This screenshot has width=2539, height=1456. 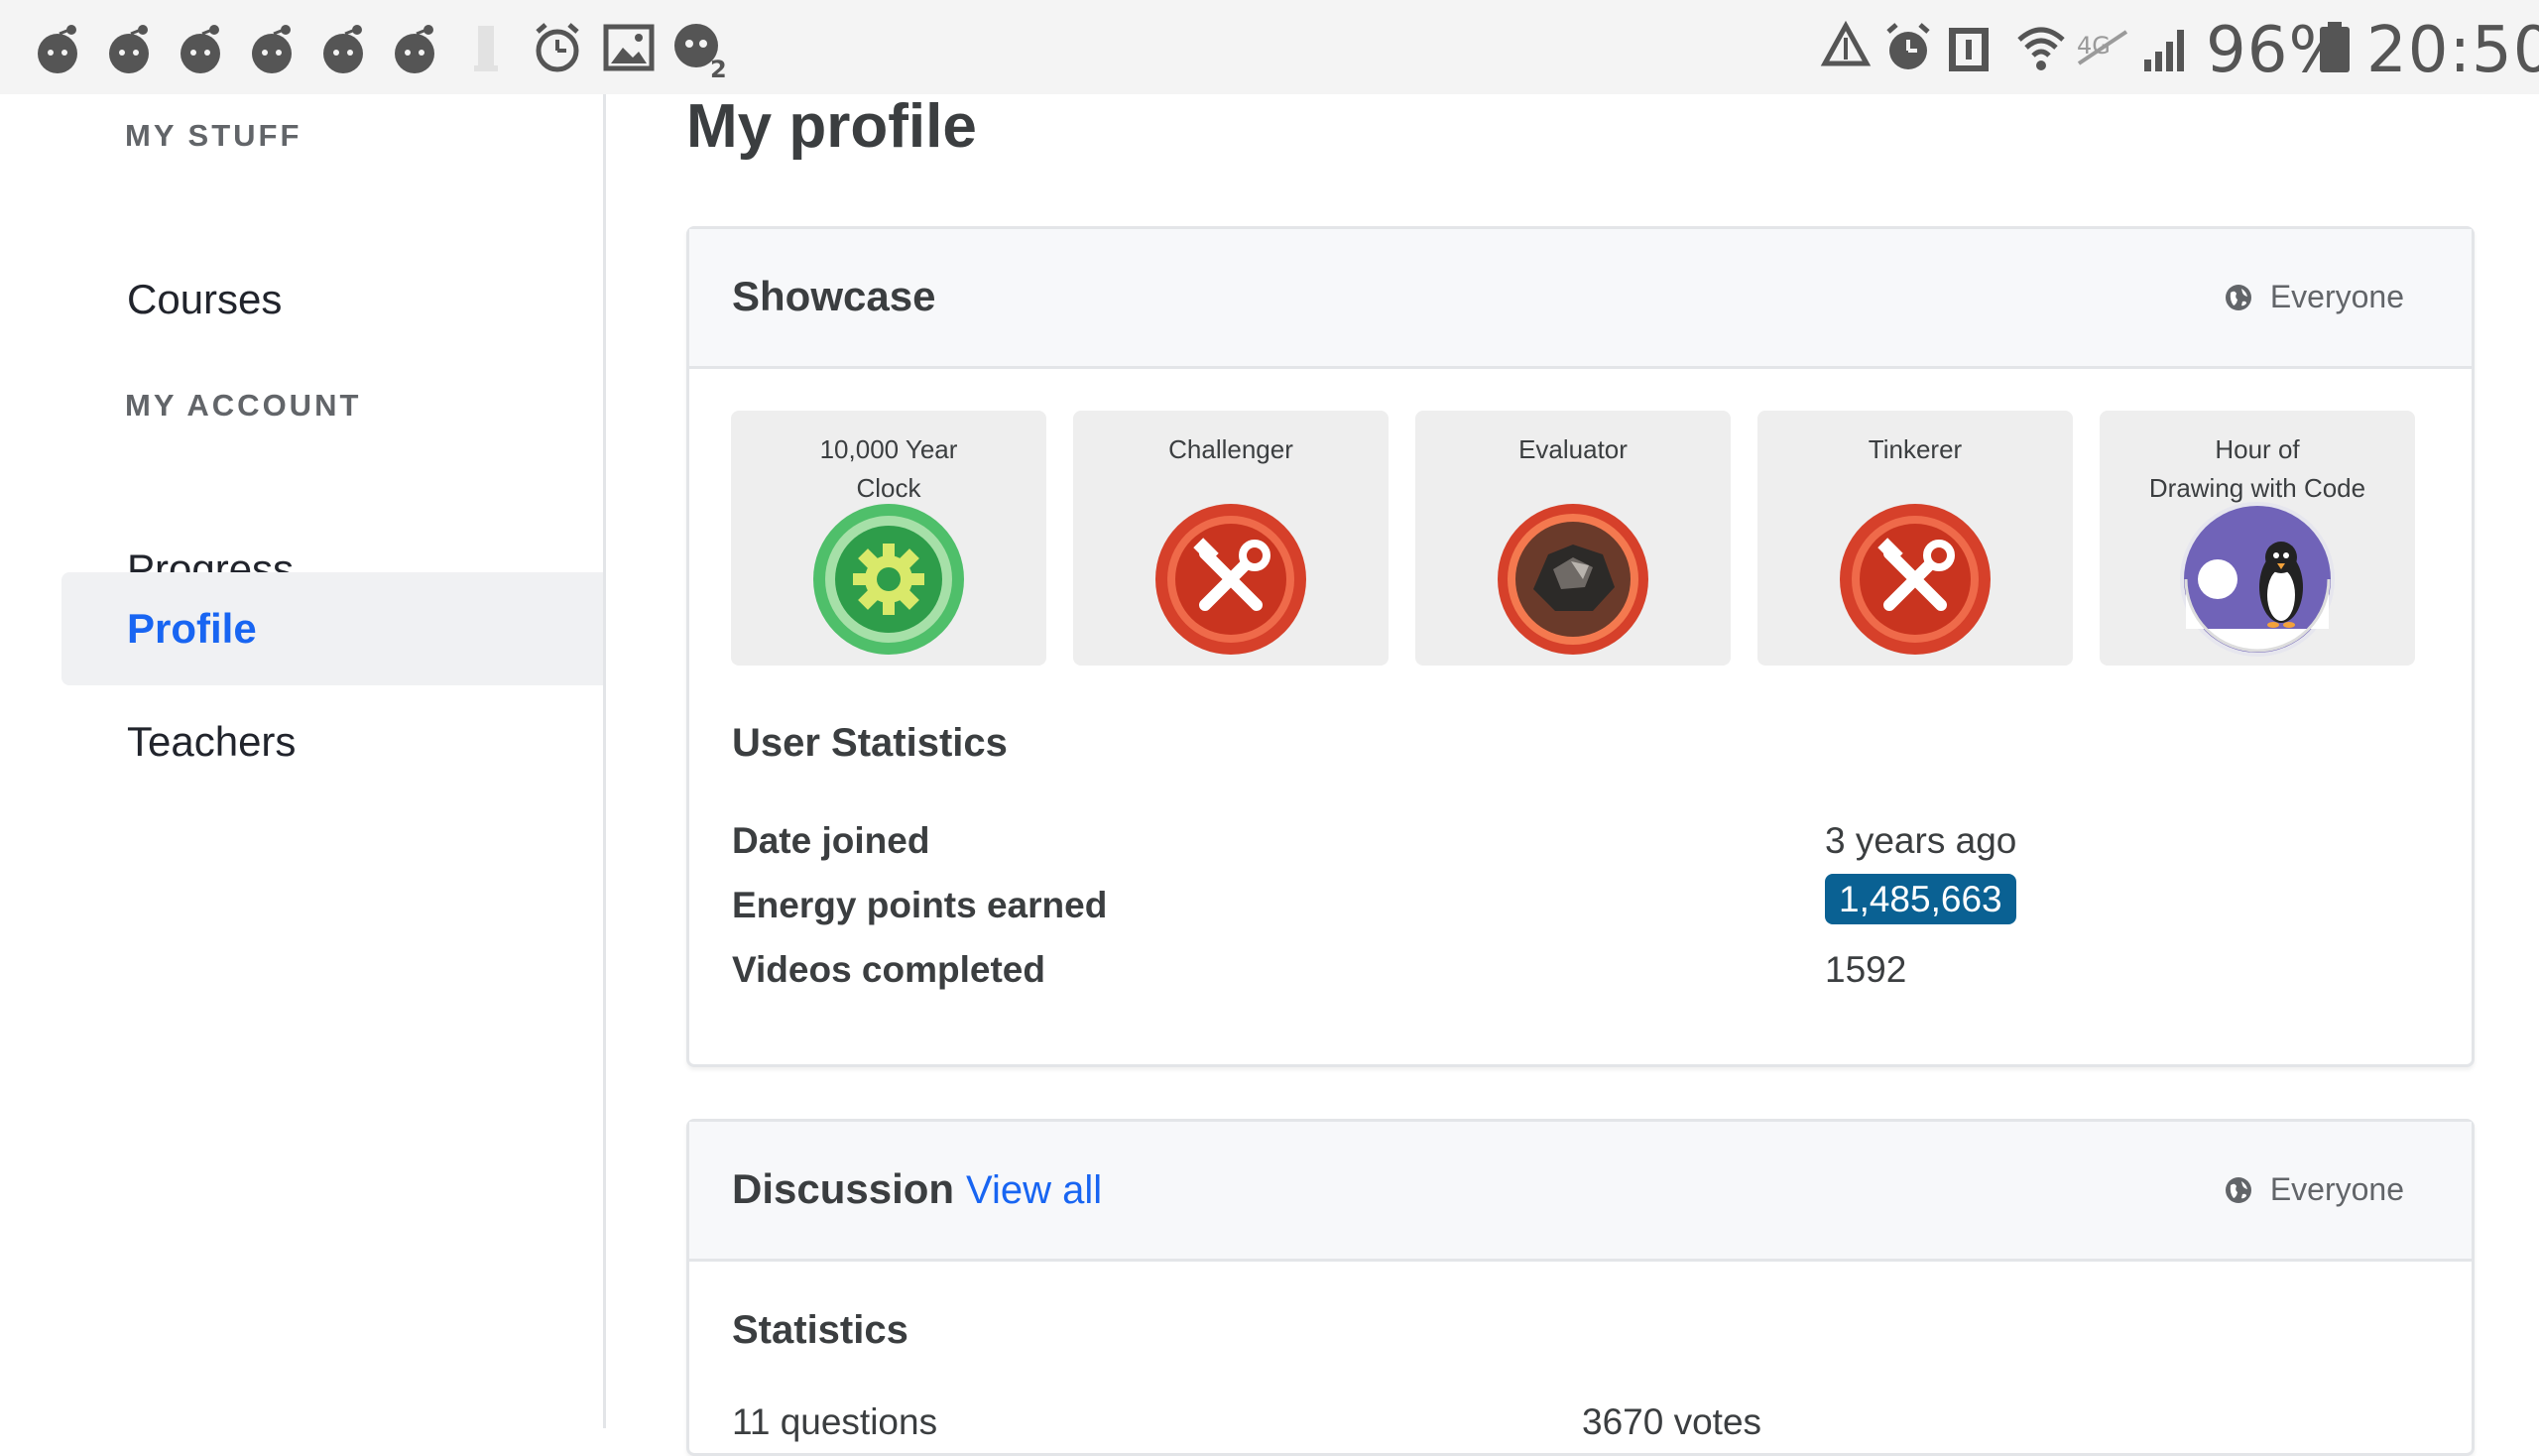 What do you see at coordinates (835, 1421) in the screenshot?
I see `questions-count: 11 questions` at bounding box center [835, 1421].